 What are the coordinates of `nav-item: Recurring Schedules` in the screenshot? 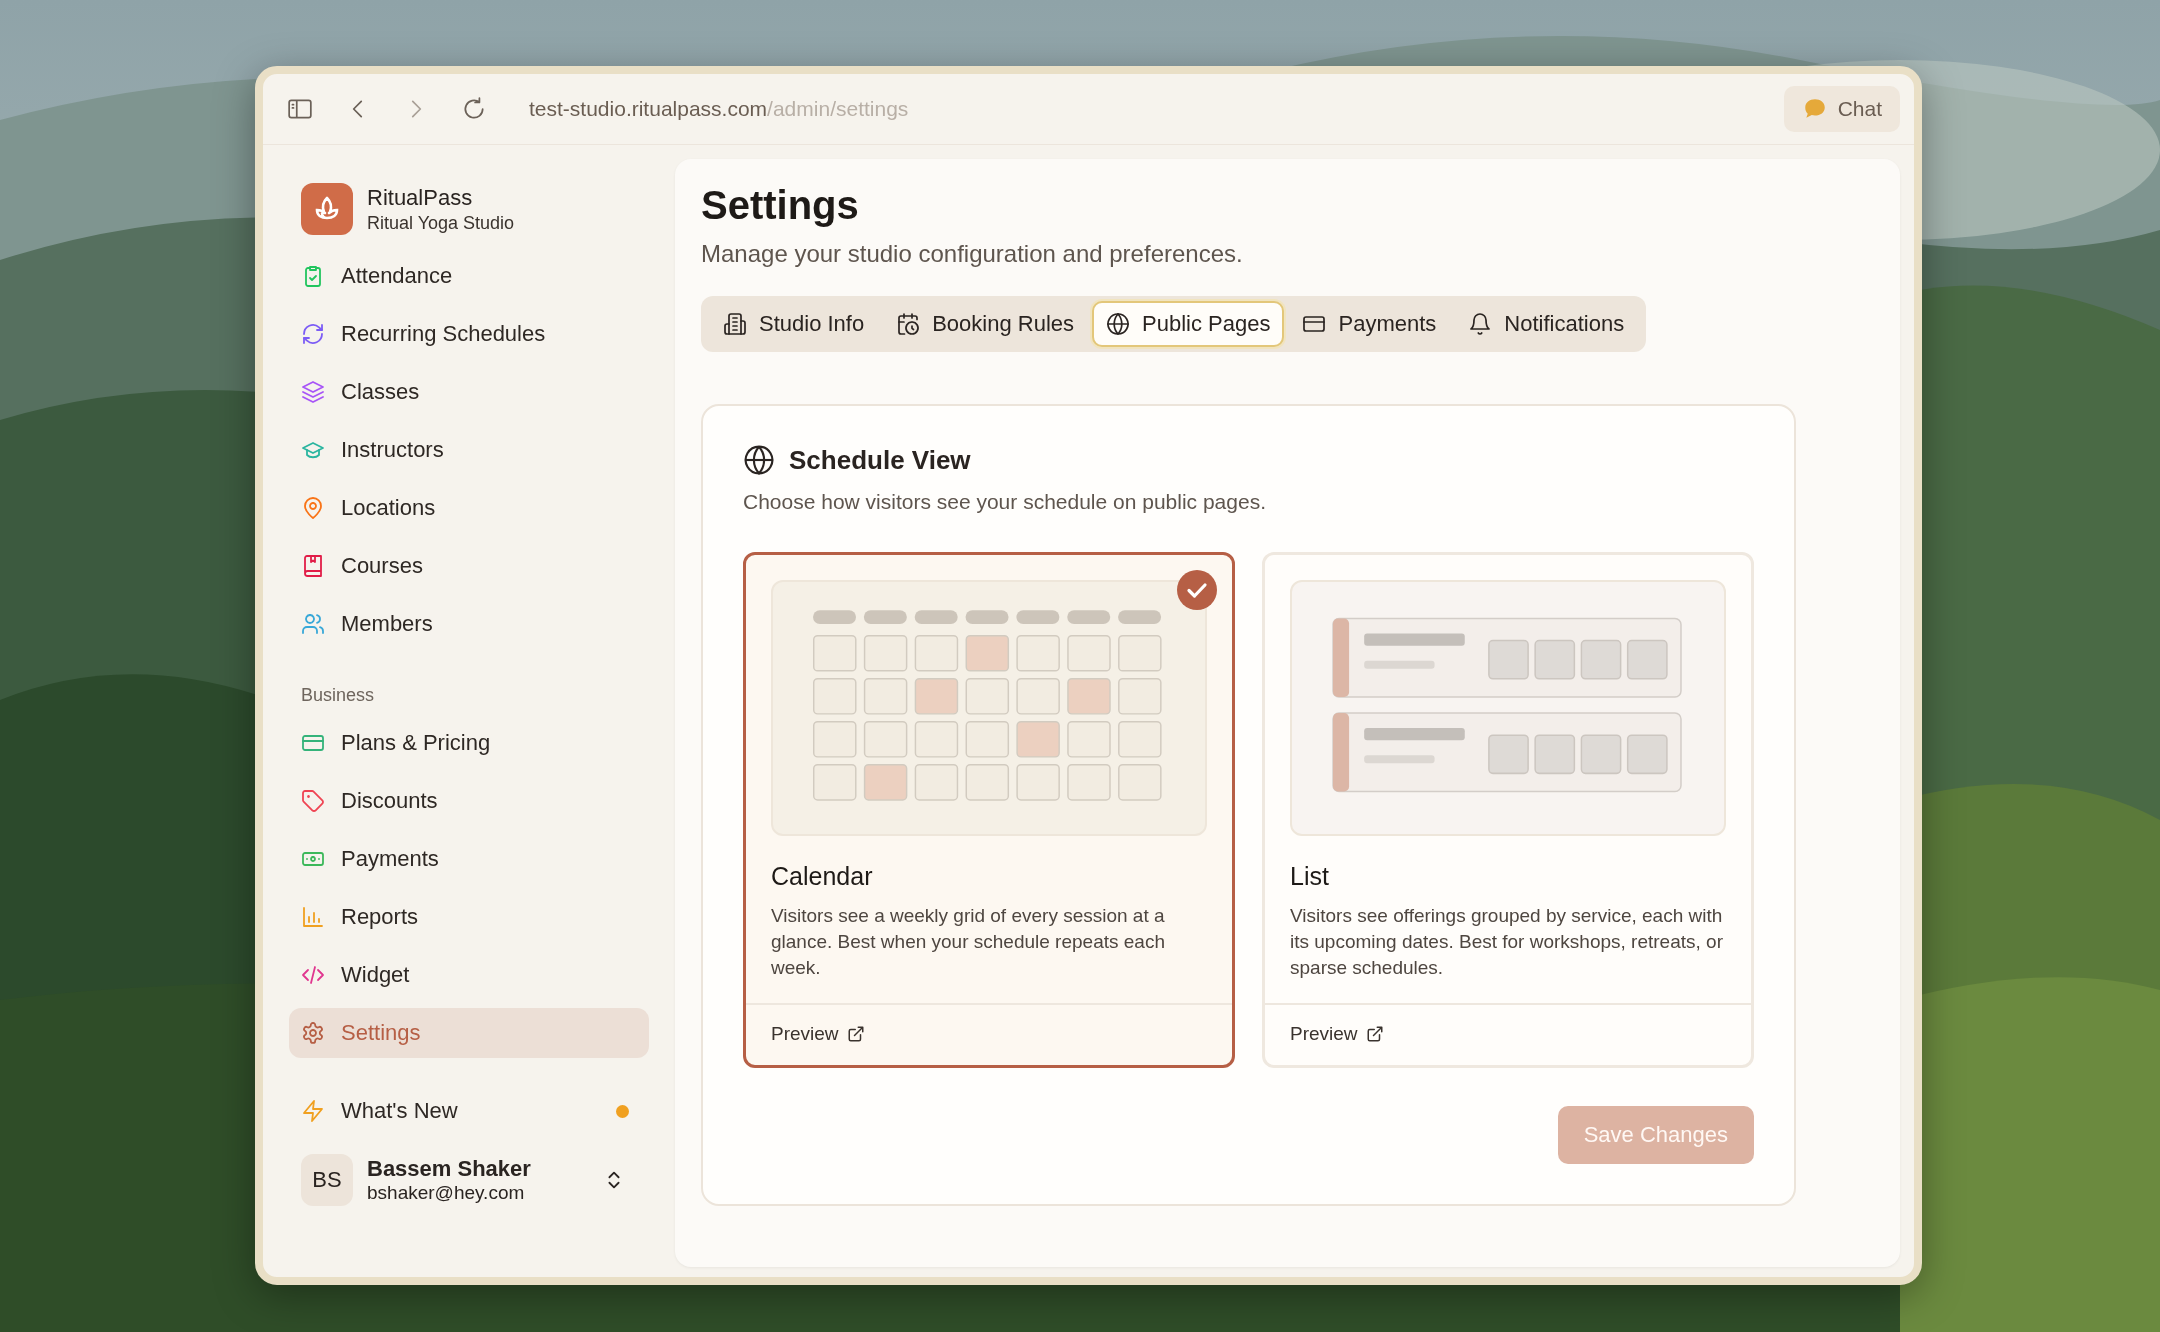 It's located at (469, 334).